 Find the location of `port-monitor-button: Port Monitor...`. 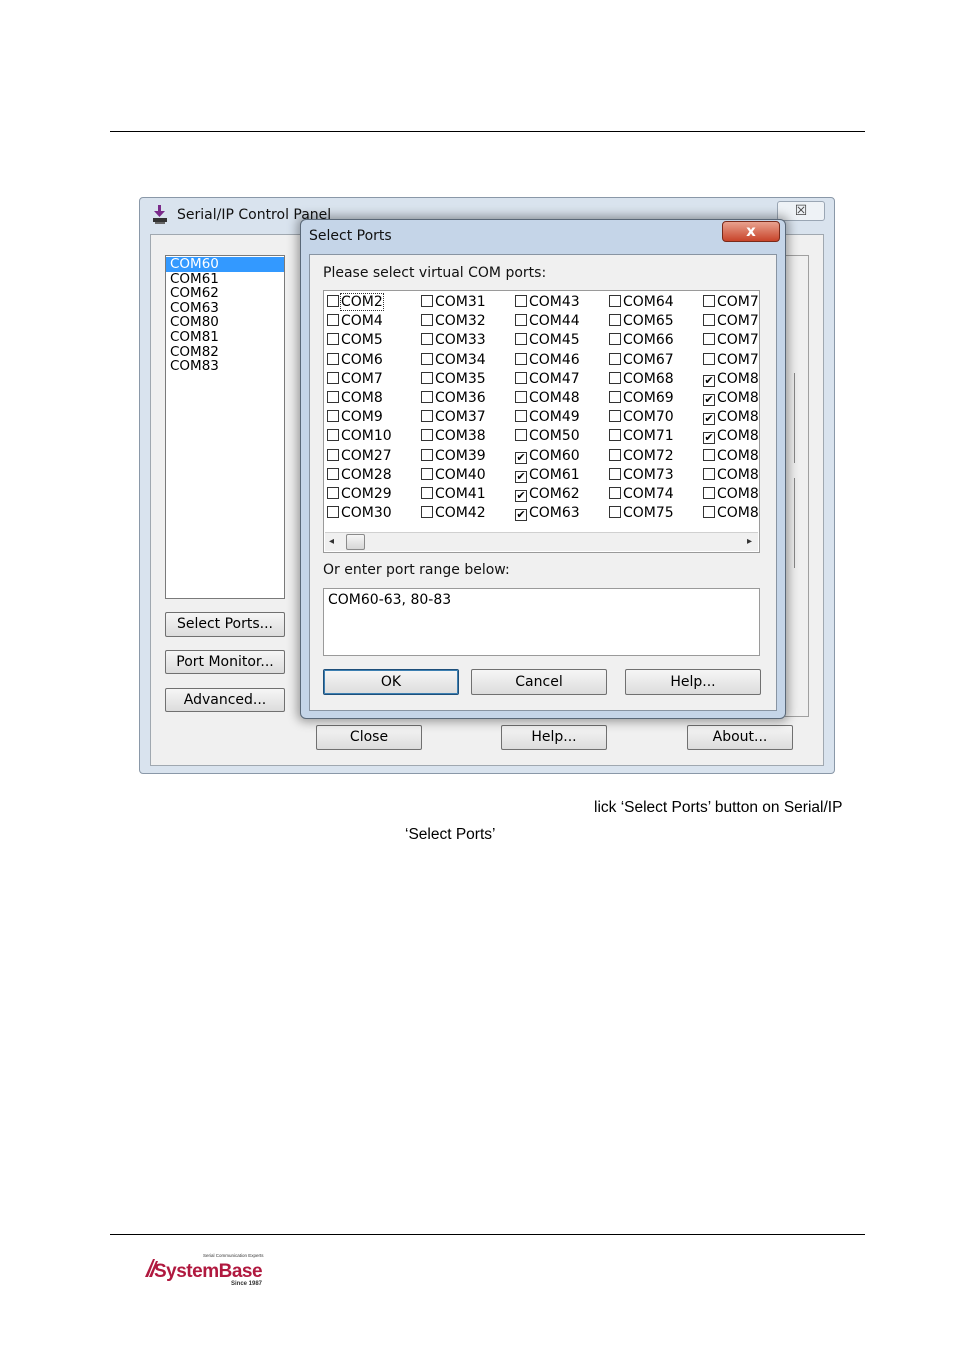

port-monitor-button: Port Monitor... is located at coordinates (225, 662).